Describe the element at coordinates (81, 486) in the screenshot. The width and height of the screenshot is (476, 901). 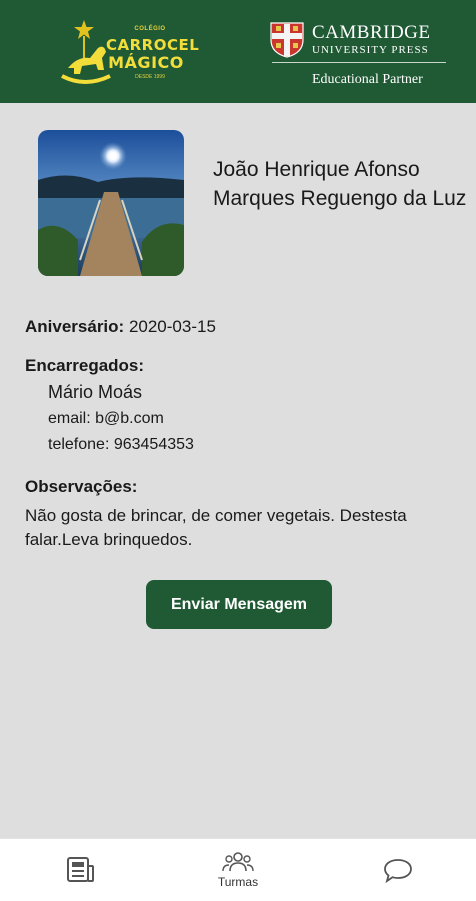
I see `notes-label: Observações:` at that location.